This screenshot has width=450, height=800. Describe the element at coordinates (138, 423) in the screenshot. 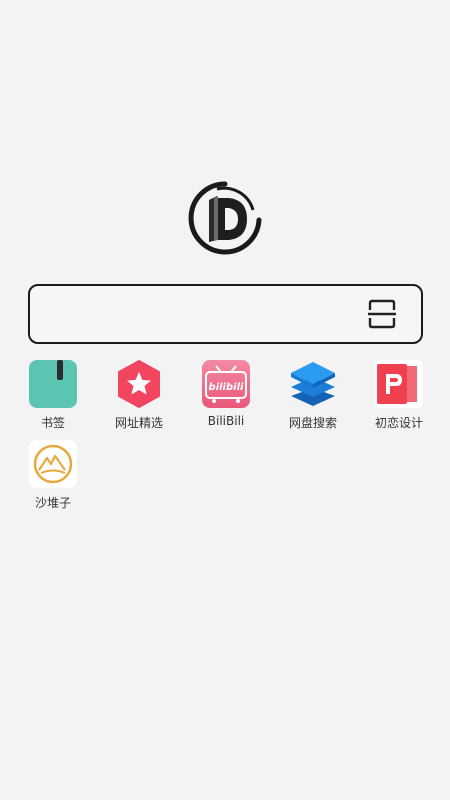

I see `app-label: 网址精选` at that location.